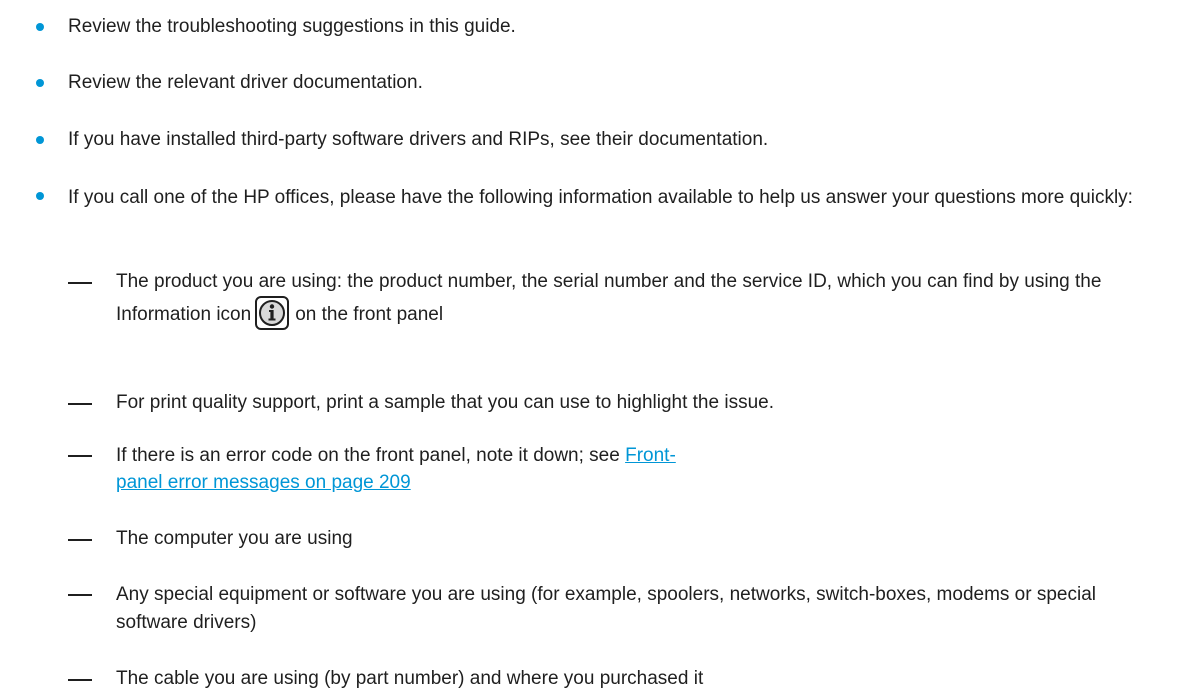 The height and width of the screenshot is (692, 1195). What do you see at coordinates (234, 538) in the screenshot?
I see `sub-item-text: The computer you are using` at bounding box center [234, 538].